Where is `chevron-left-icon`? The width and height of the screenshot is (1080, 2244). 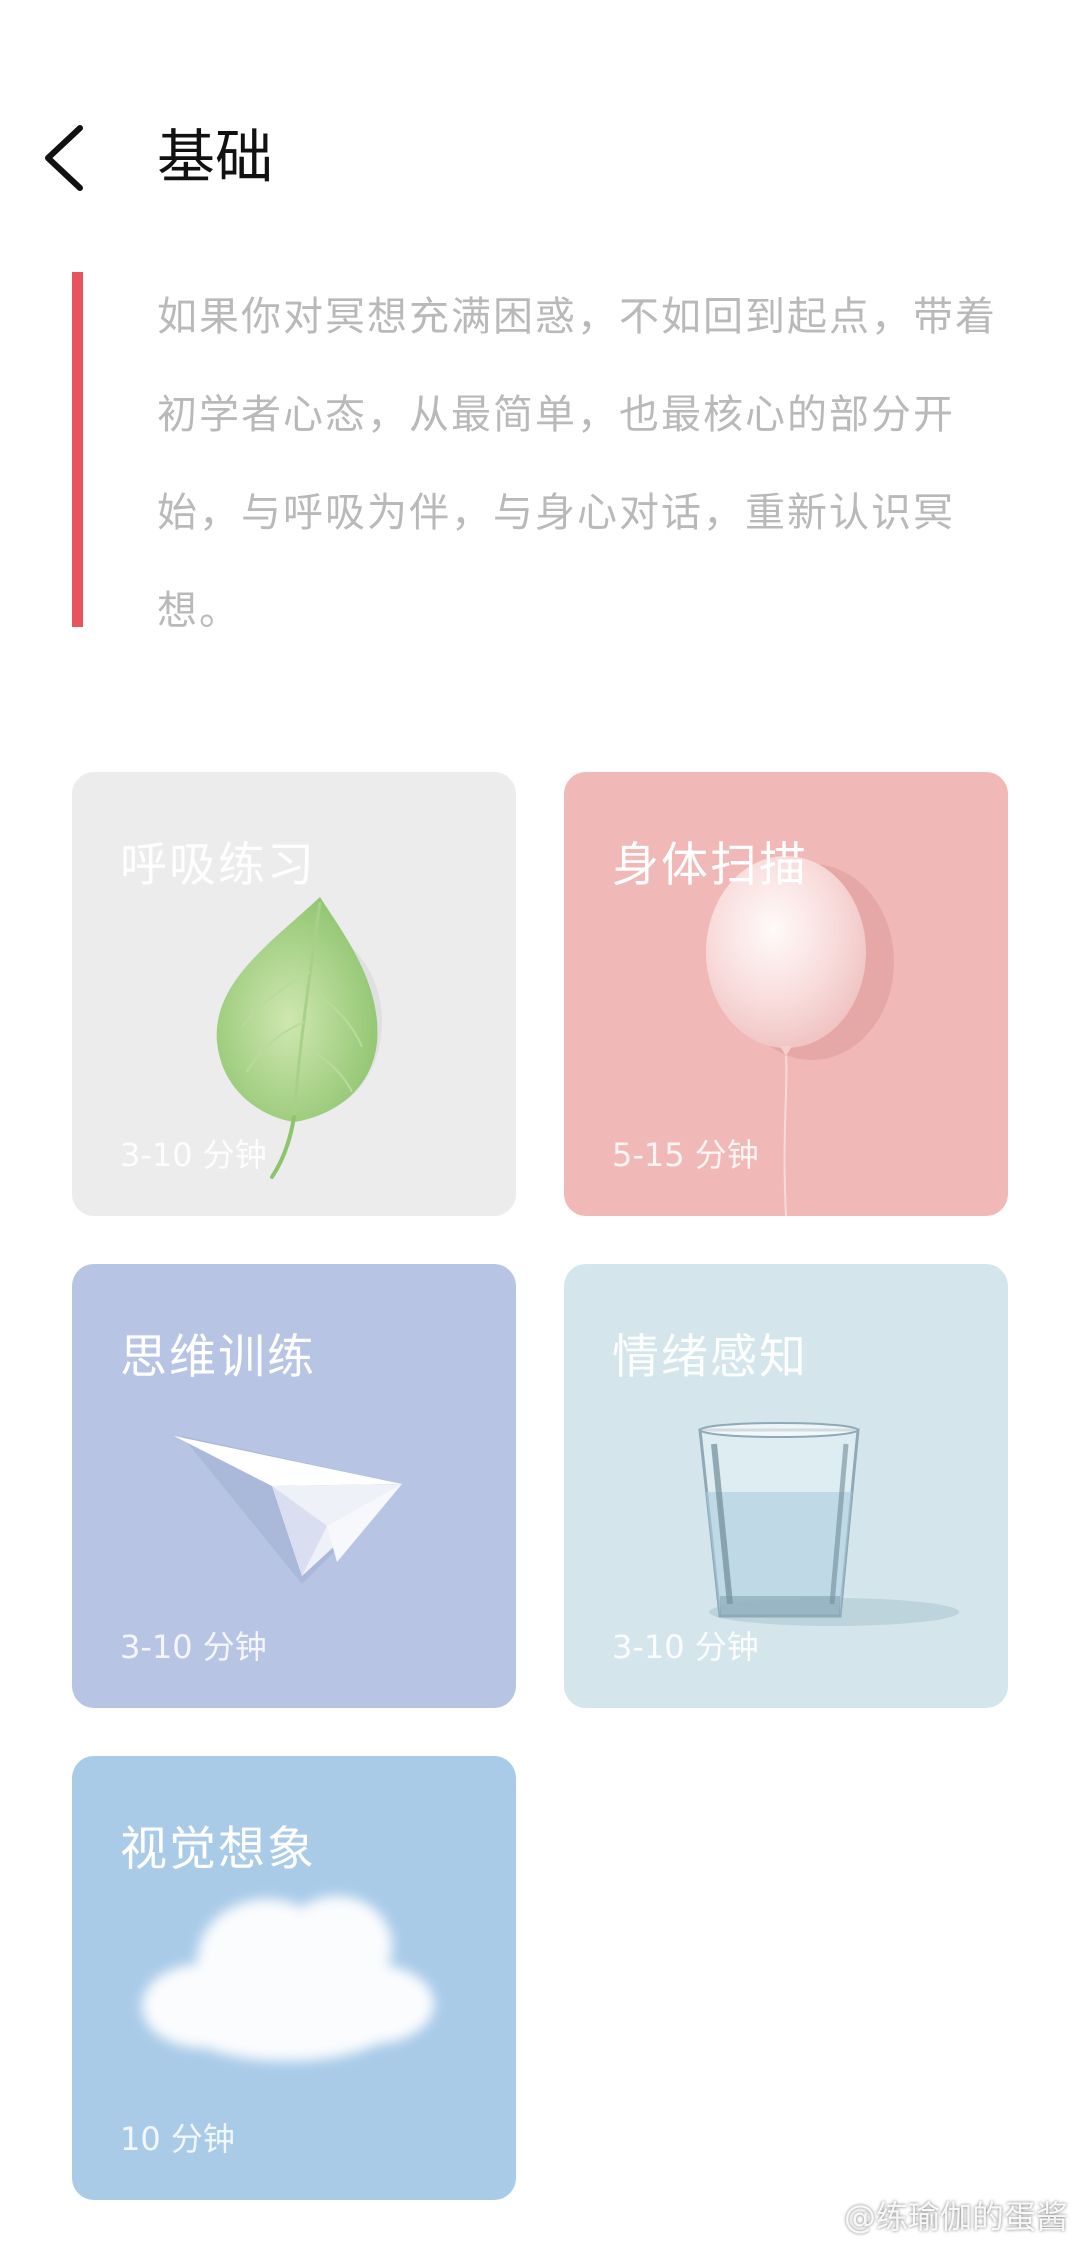
chevron-left-icon is located at coordinates (64, 158).